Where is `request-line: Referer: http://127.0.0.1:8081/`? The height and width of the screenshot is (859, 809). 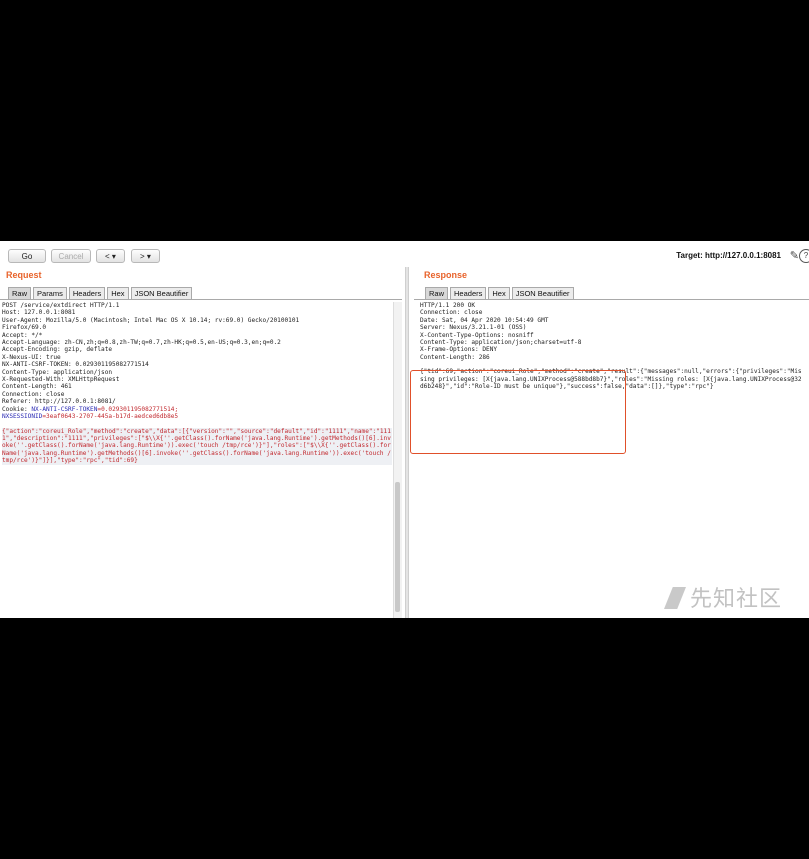 request-line: Referer: http://127.0.0.1:8081/ is located at coordinates (59, 402).